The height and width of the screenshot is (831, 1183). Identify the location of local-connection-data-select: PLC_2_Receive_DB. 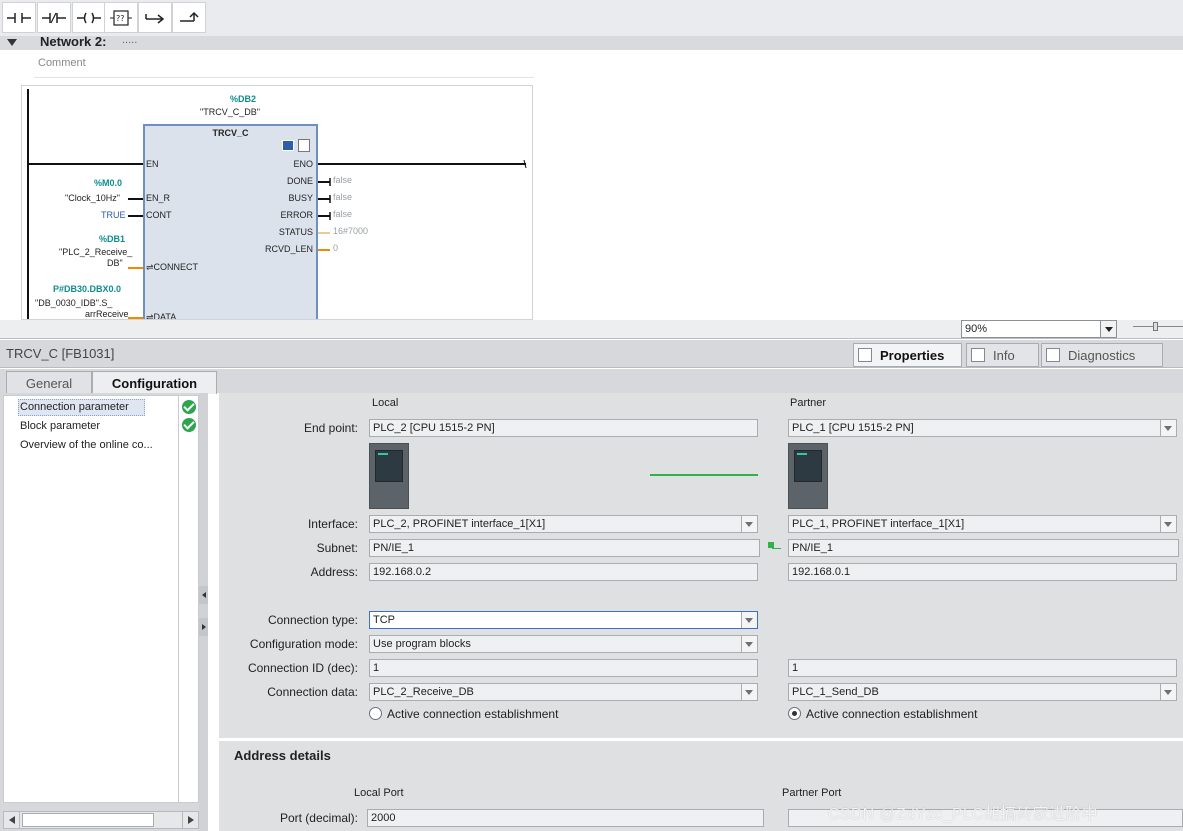
(563, 692).